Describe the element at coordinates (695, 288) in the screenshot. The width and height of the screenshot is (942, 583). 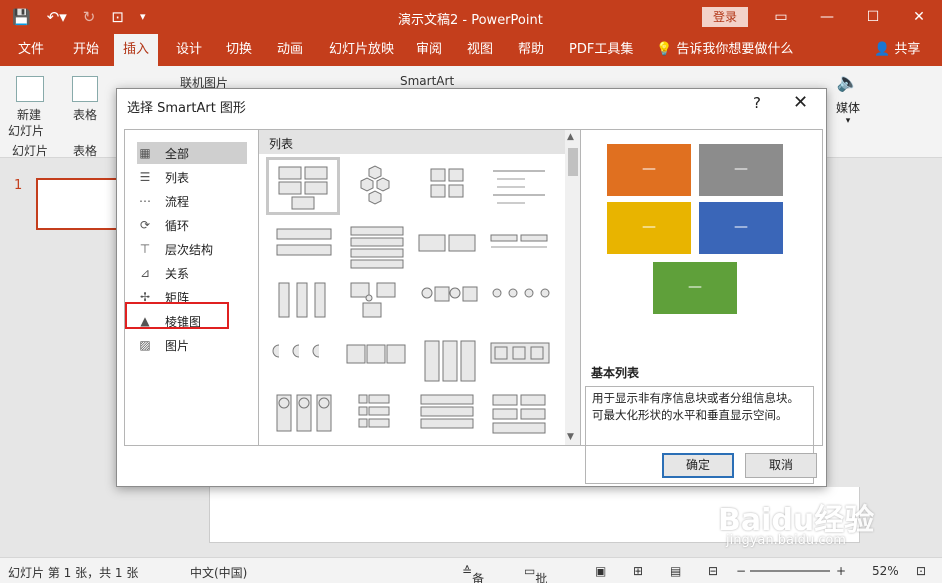
I see `preview-shape: —` at that location.